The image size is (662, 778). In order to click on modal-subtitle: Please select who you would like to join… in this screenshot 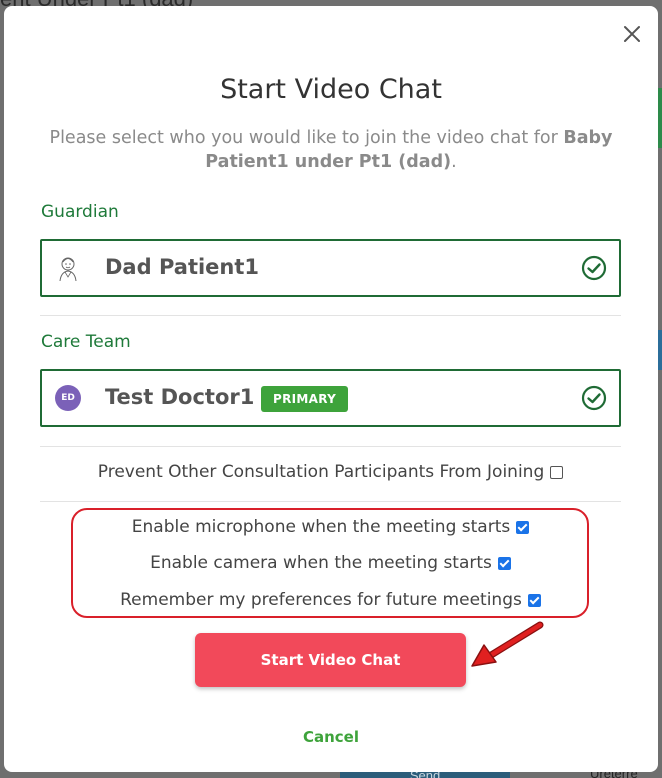, I will do `click(331, 150)`.